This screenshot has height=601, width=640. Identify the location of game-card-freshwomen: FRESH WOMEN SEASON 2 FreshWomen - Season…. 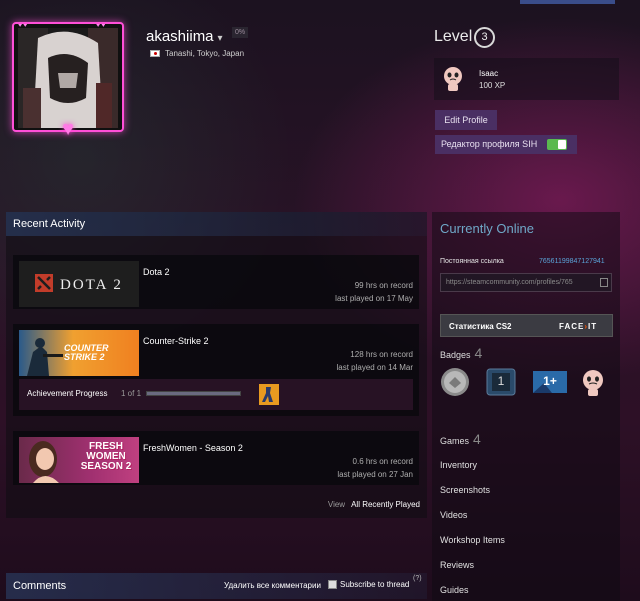
(216, 458).